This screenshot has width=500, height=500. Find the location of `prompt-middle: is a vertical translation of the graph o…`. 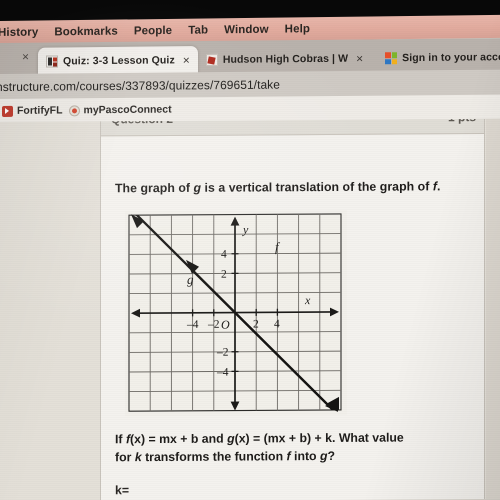

prompt-middle: is a vertical translation of the graph o… is located at coordinates (317, 187).